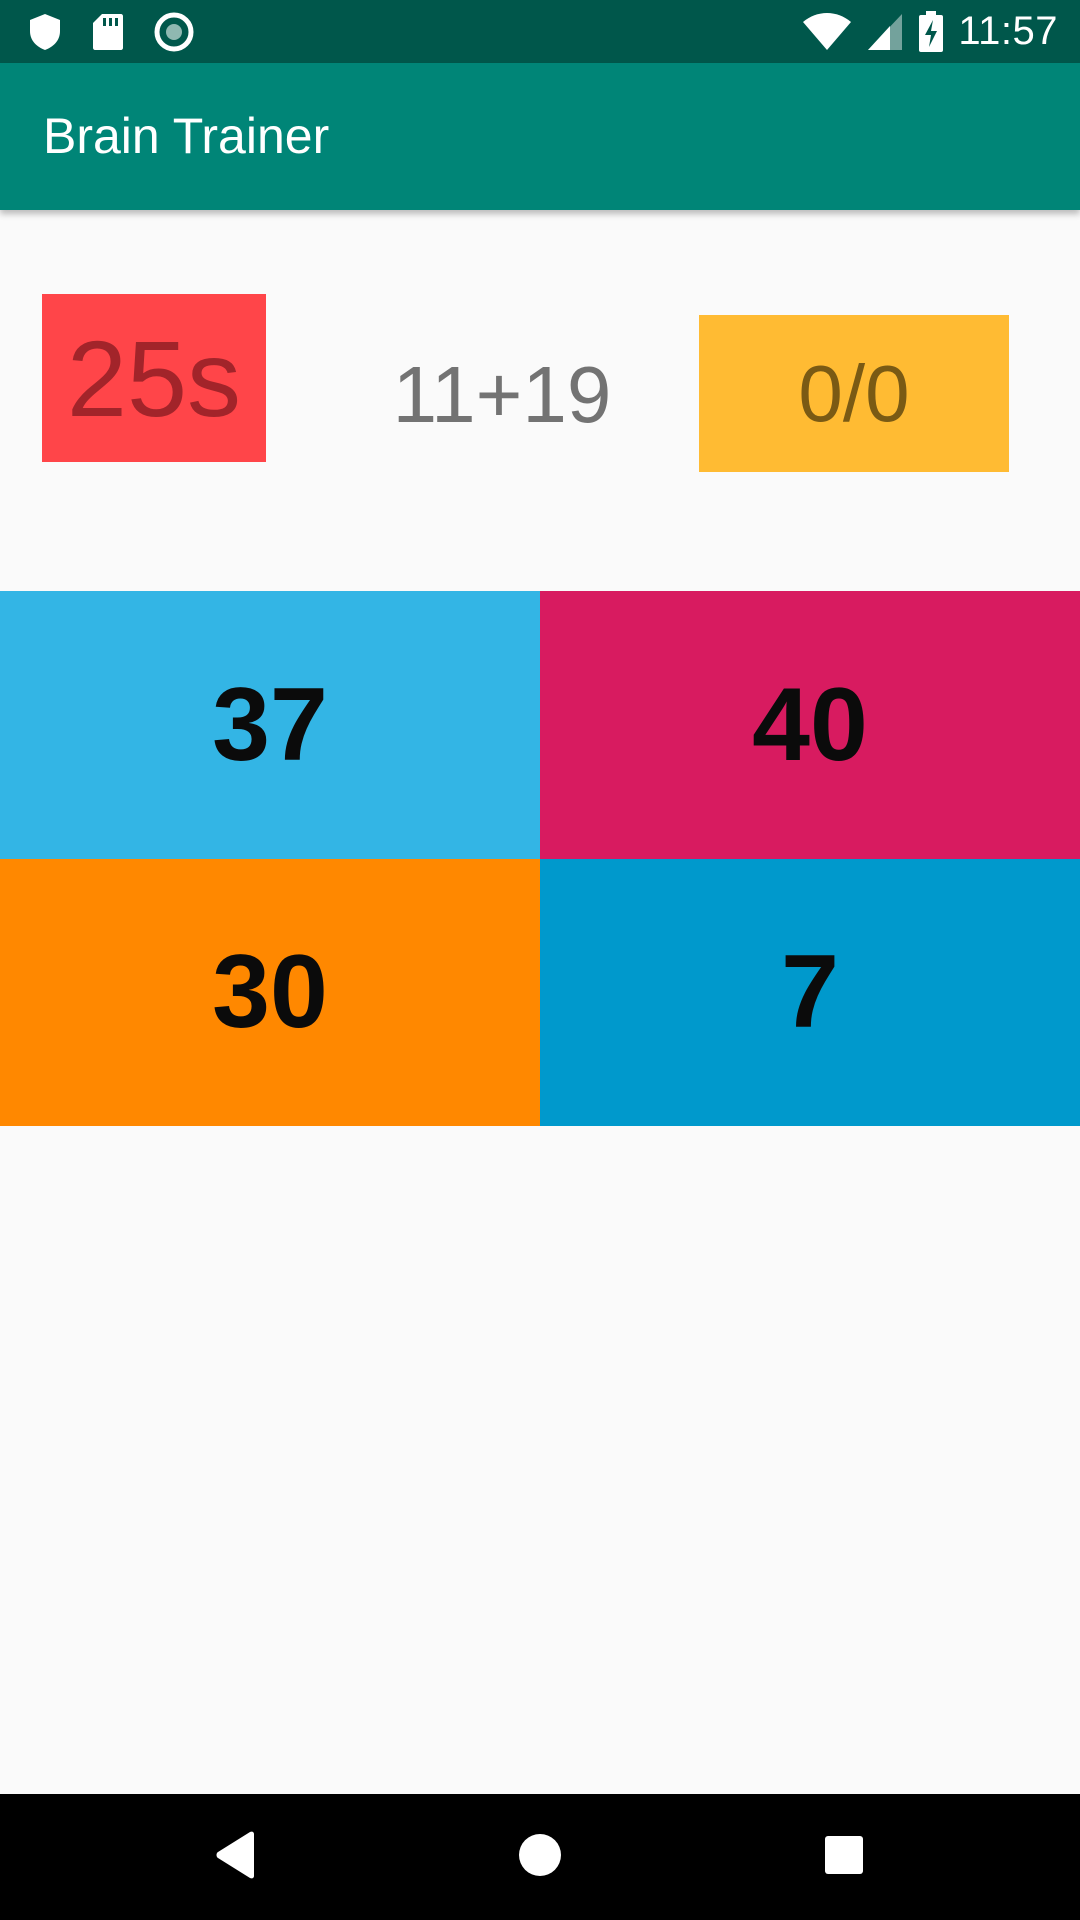 This screenshot has height=1920, width=1080. Describe the element at coordinates (810, 992) in the screenshot. I see `answer-button-4: 7` at that location.